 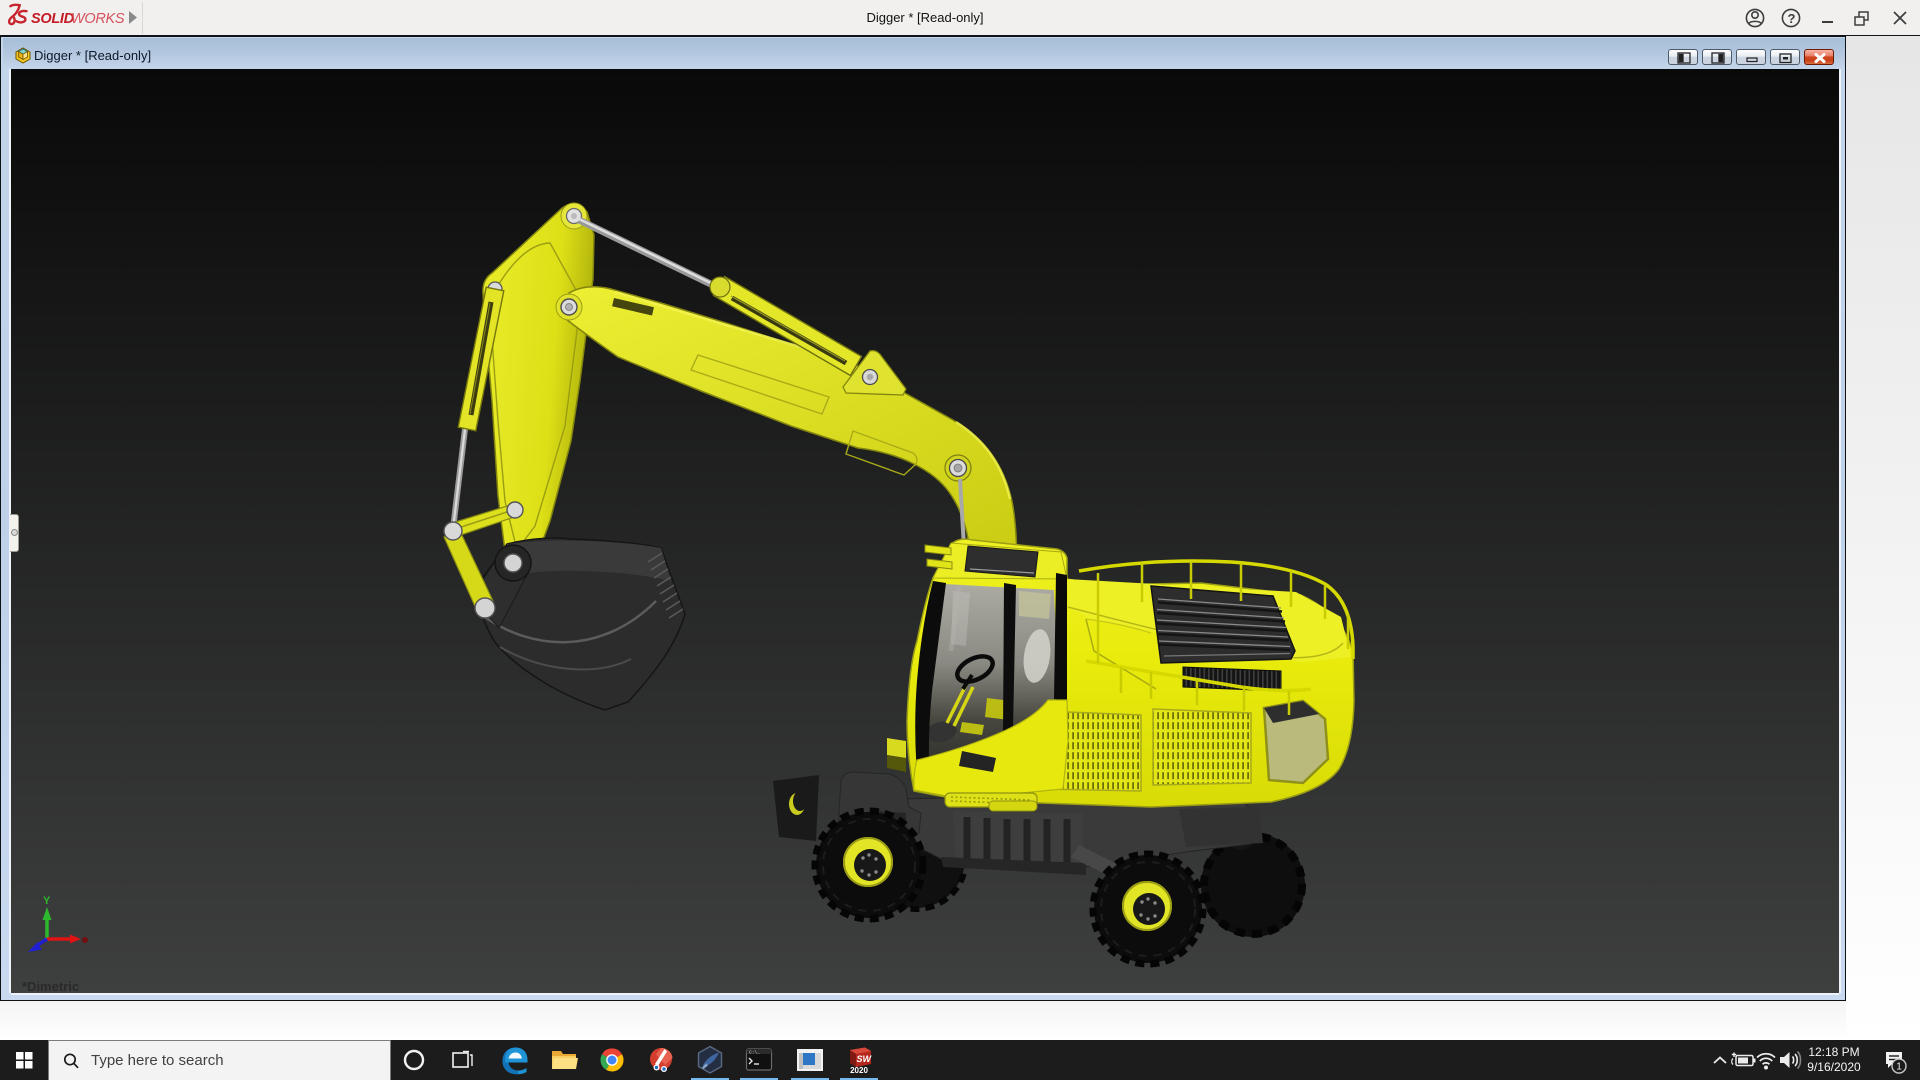 I want to click on svg-text: Y, so click(x=47, y=901).